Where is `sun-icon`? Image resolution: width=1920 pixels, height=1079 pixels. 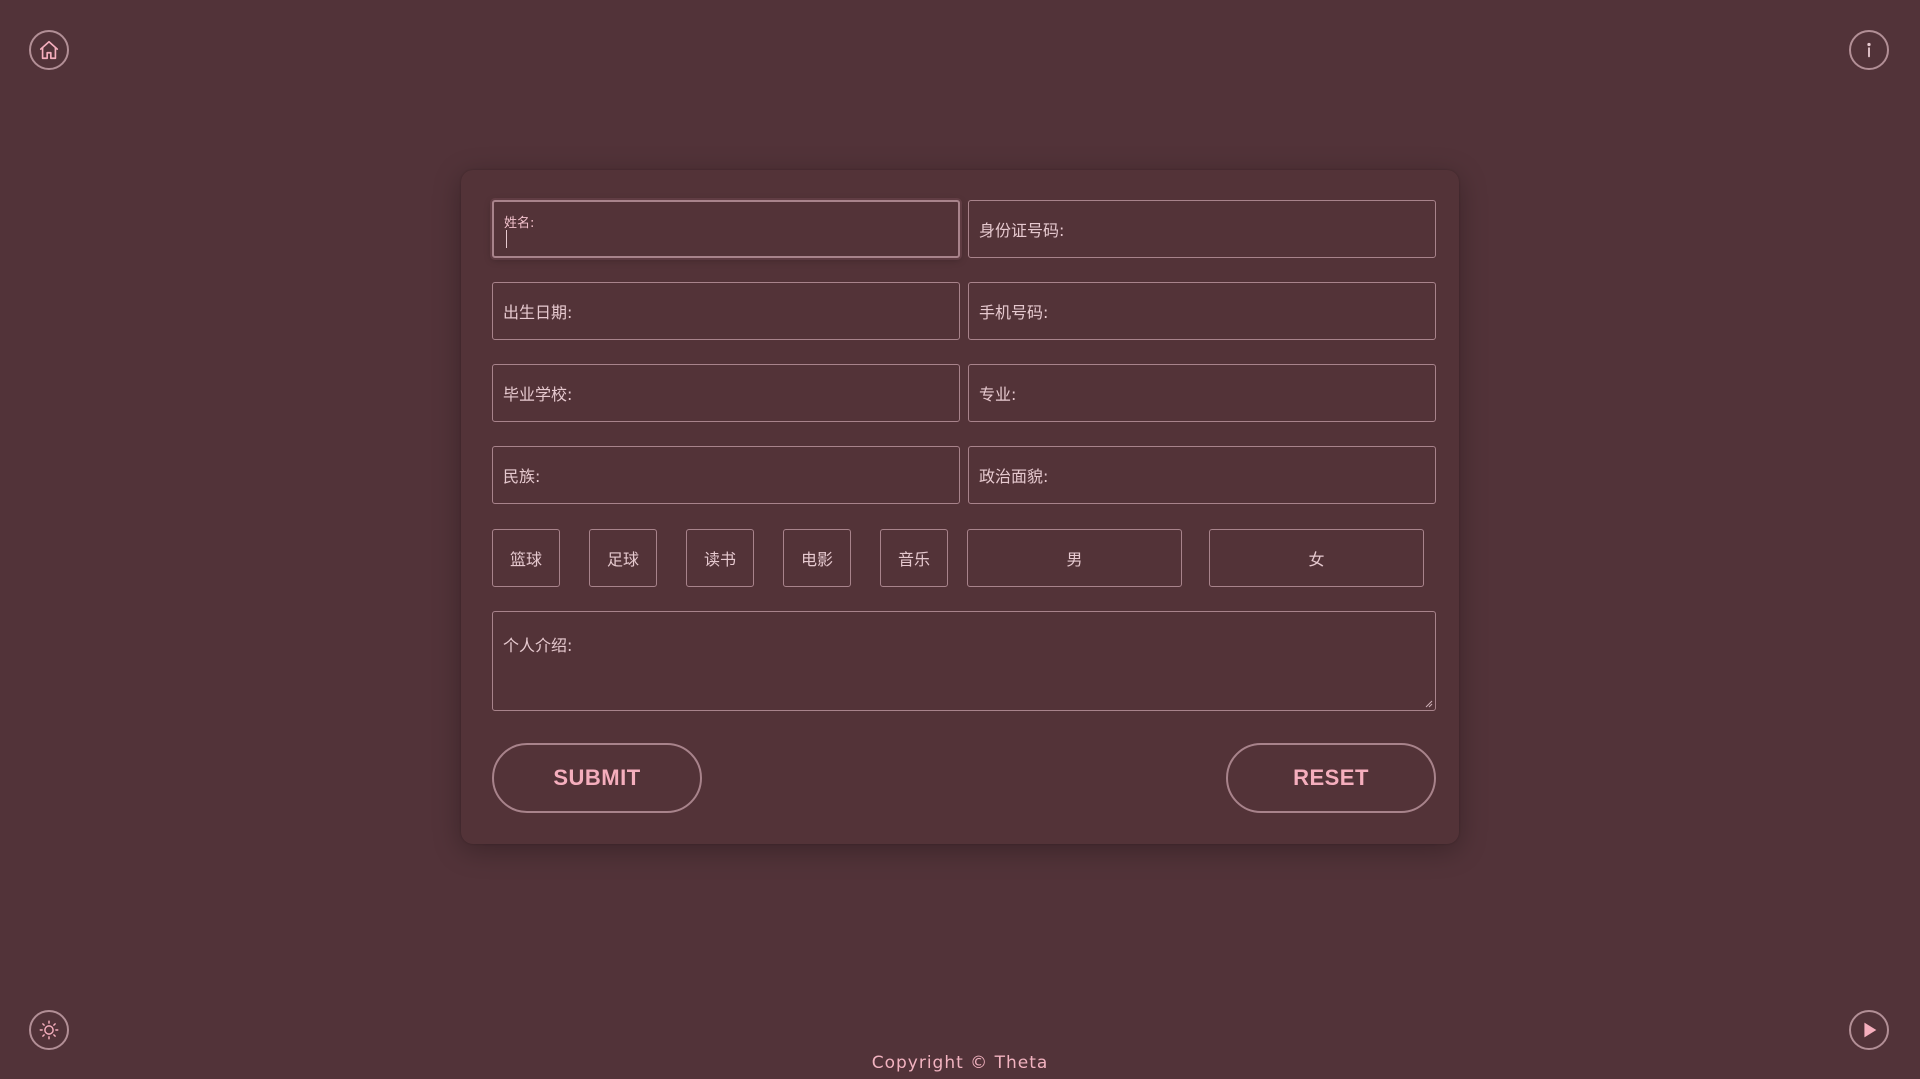 sun-icon is located at coordinates (49, 1030).